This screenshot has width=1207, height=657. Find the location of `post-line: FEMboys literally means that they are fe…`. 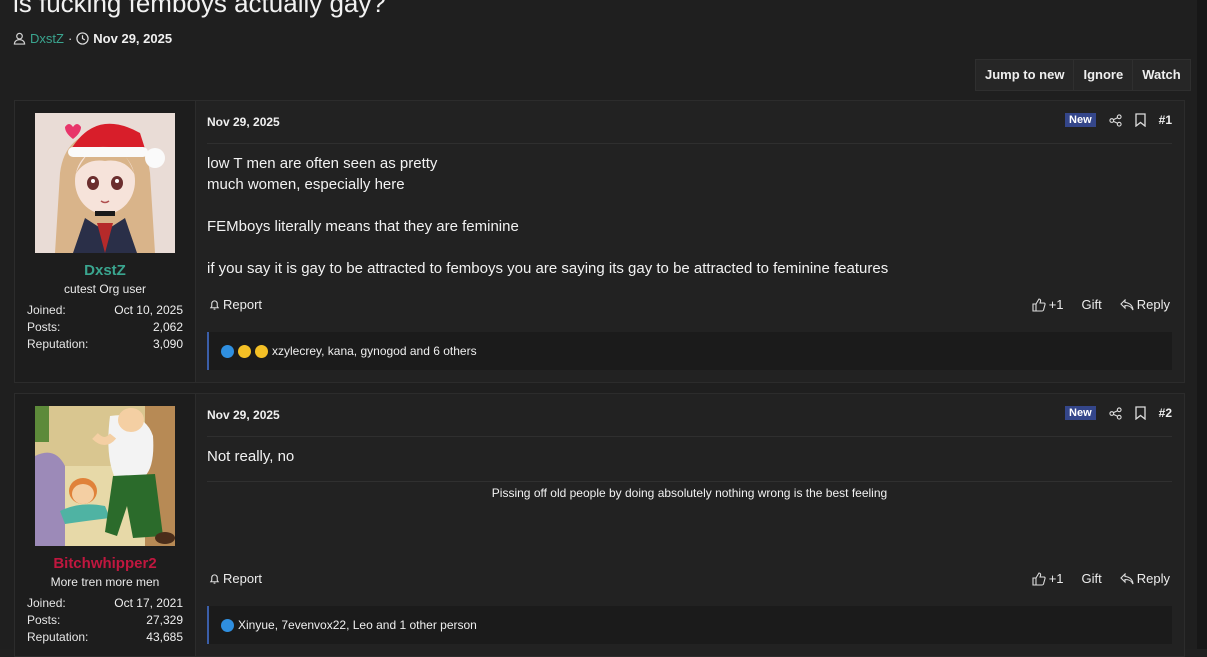

post-line: FEMboys literally means that they are fe… is located at coordinates (363, 226).